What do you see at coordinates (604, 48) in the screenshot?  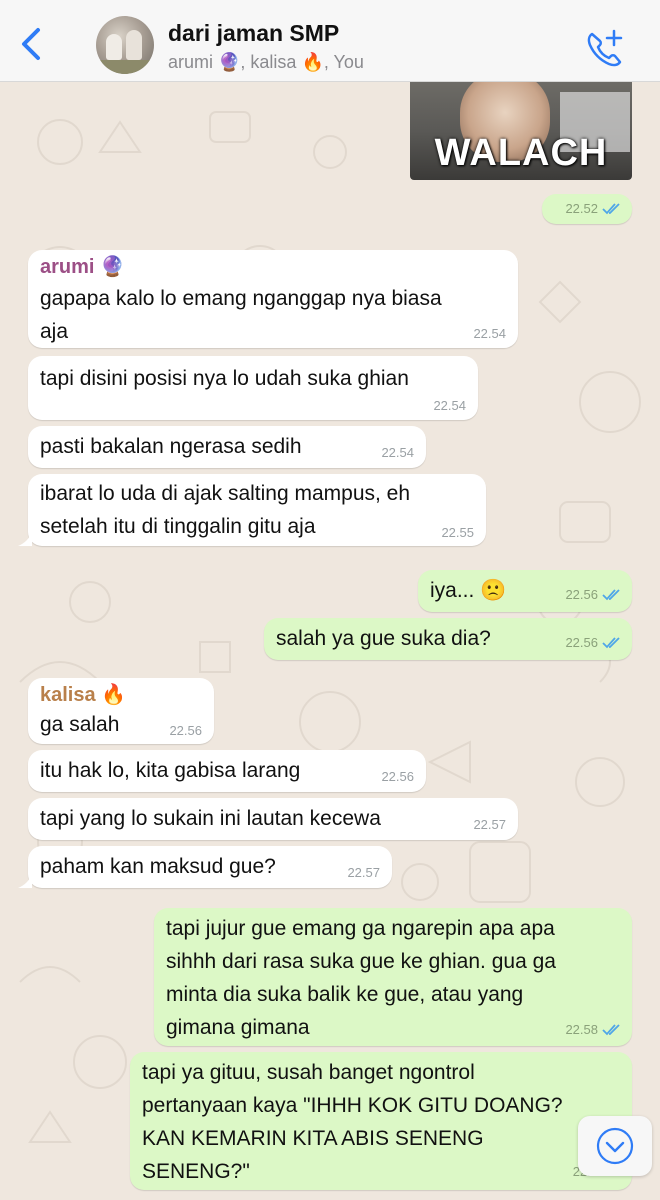 I see `add-call-icon` at bounding box center [604, 48].